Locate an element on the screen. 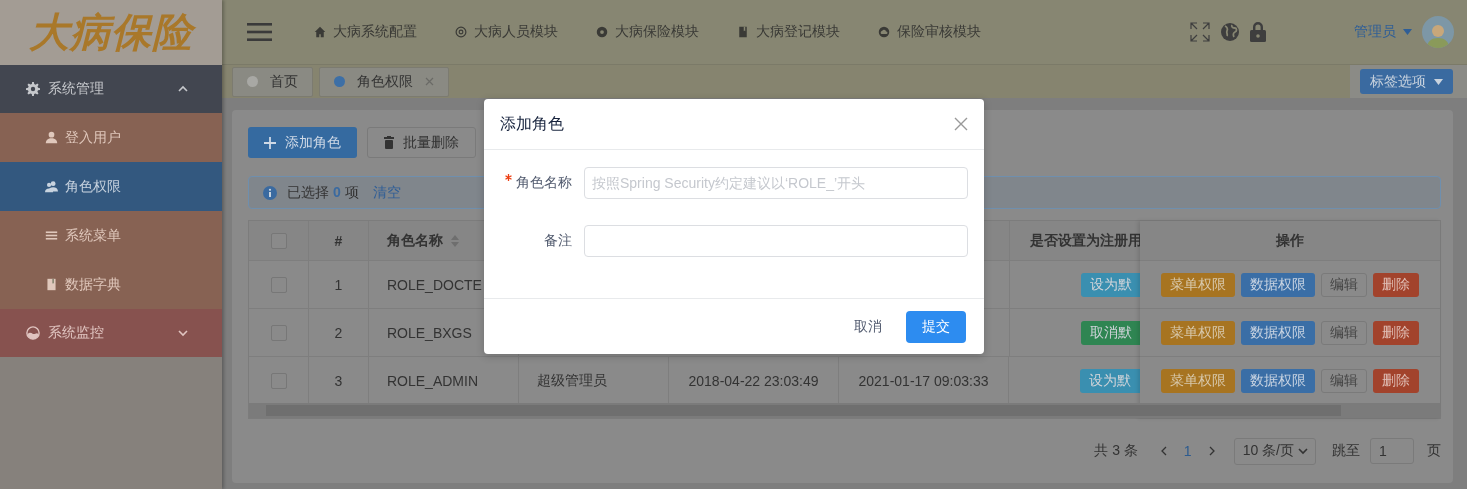  total-count: 共 3 条 is located at coordinates (1116, 451).